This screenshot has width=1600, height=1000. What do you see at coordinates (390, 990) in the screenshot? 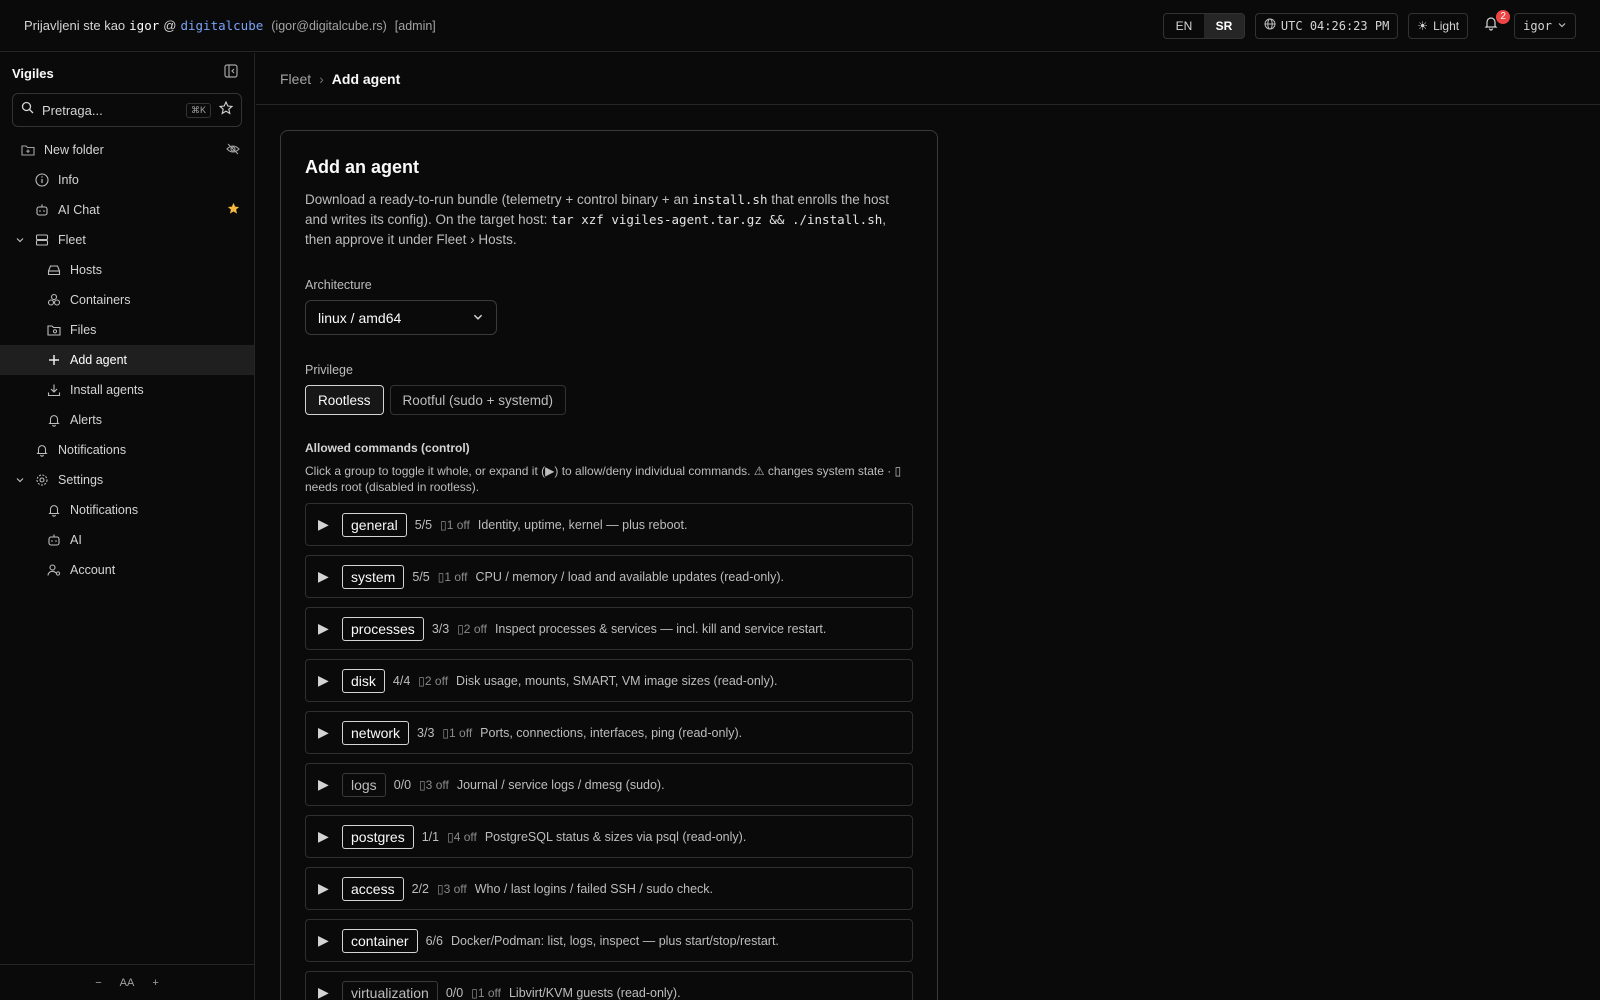
I see `group-toggle-button: virtualization` at bounding box center [390, 990].